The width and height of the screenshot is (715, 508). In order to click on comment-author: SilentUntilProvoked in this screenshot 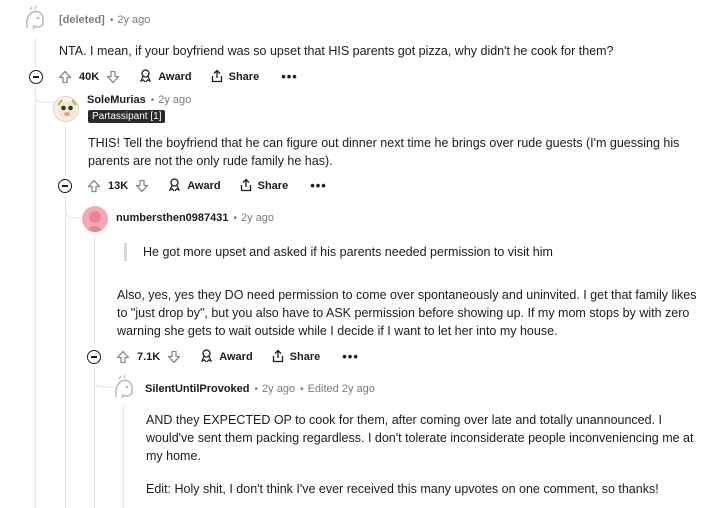, I will do `click(197, 389)`.